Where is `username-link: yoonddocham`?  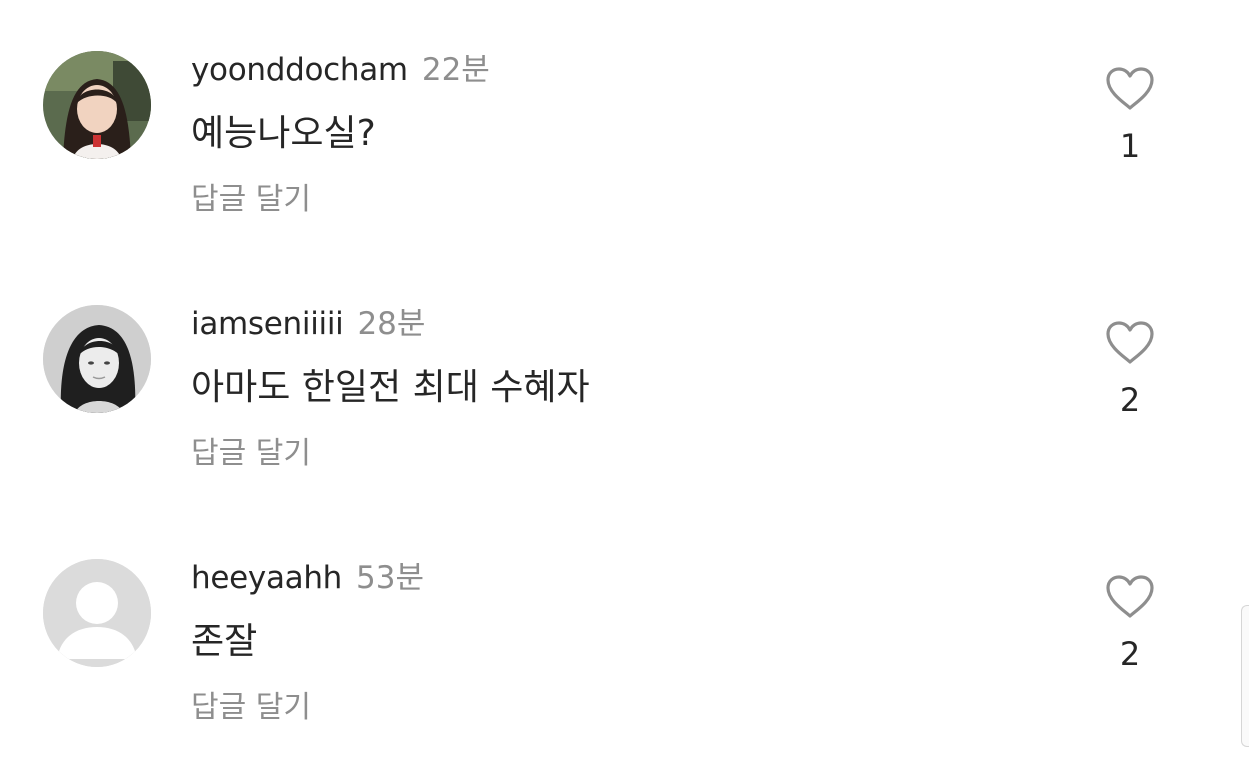 username-link: yoonddocham is located at coordinates (299, 70).